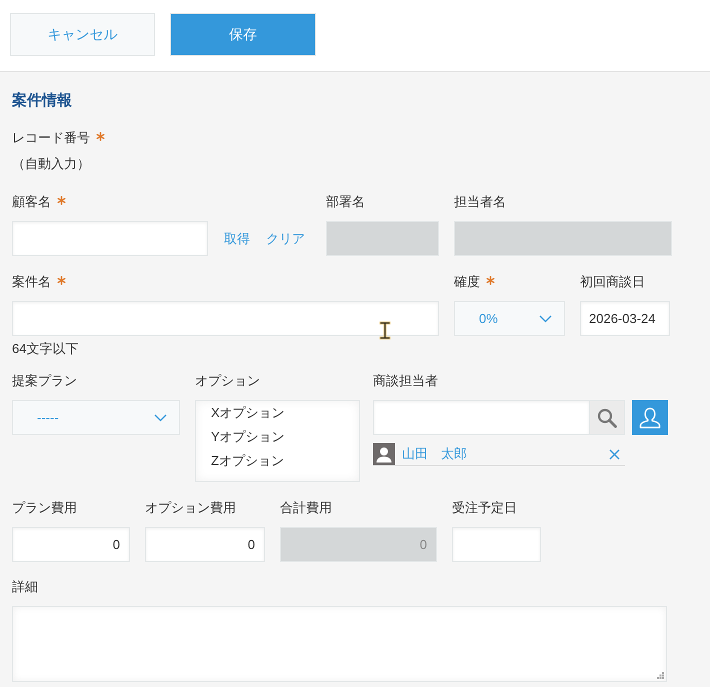 This screenshot has width=710, height=687. I want to click on field-label: 初回商談日, so click(612, 282).